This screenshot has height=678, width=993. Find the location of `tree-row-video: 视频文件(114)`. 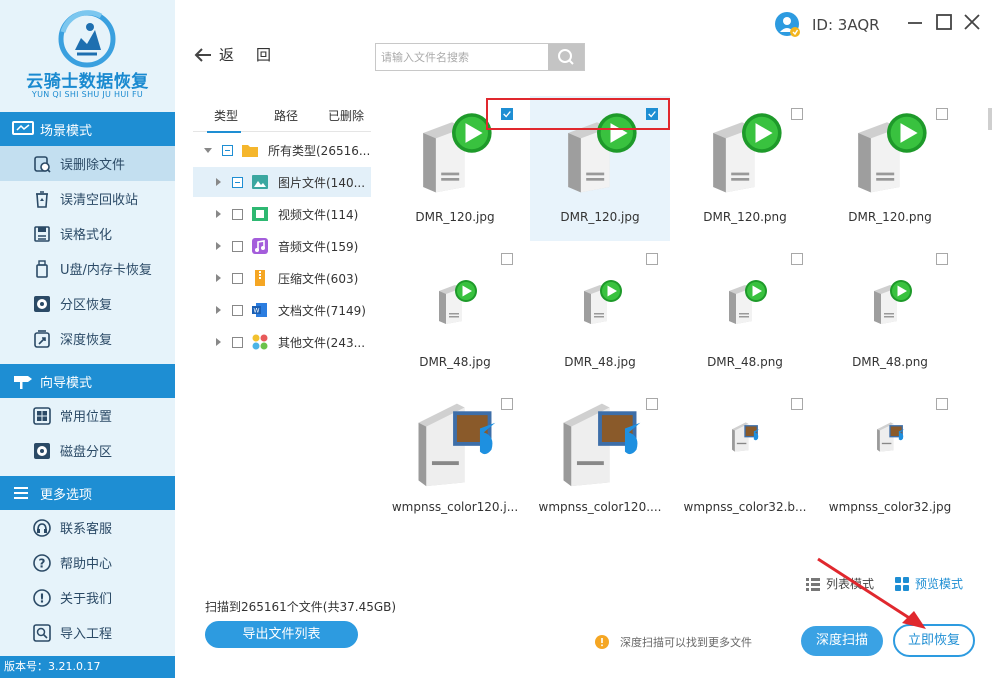

tree-row-video: 视频文件(114) is located at coordinates (282, 214).